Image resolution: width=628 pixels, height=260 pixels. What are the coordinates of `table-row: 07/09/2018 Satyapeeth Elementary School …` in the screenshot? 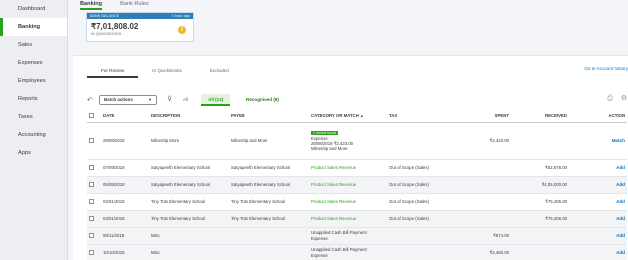 It's located at (357, 168).